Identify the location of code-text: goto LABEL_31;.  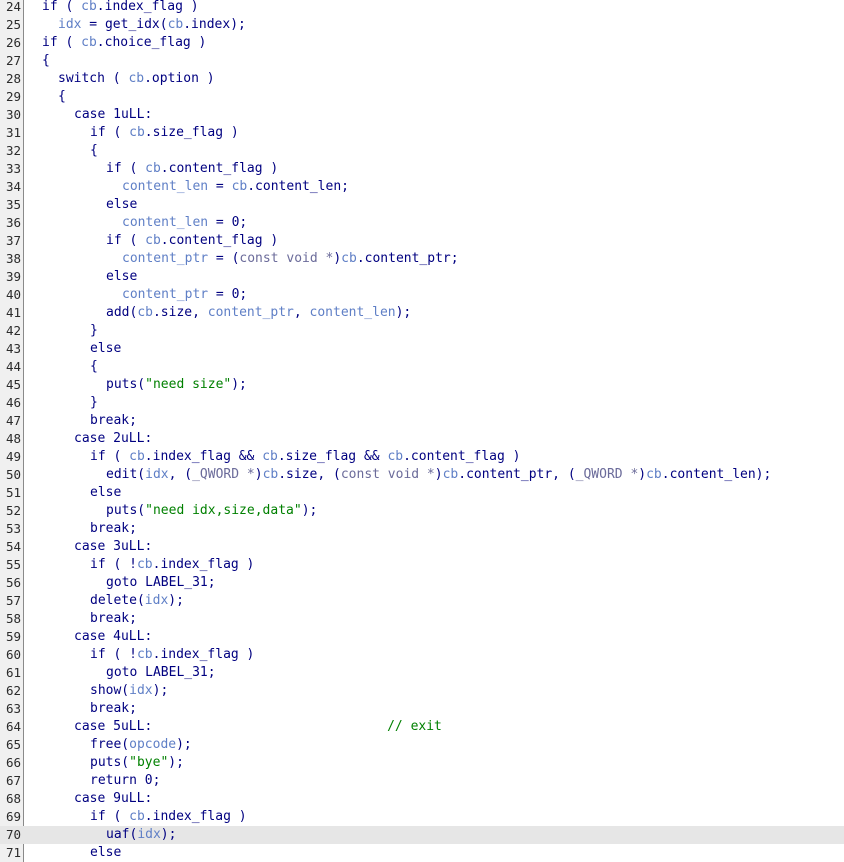
(161, 673).